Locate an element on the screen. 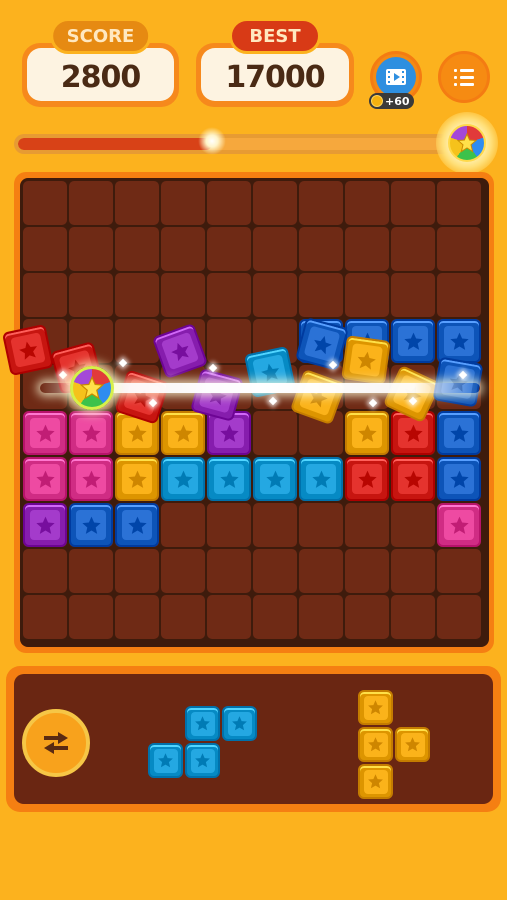 This screenshot has width=507, height=900. swap-pieces-button is located at coordinates (56, 743).